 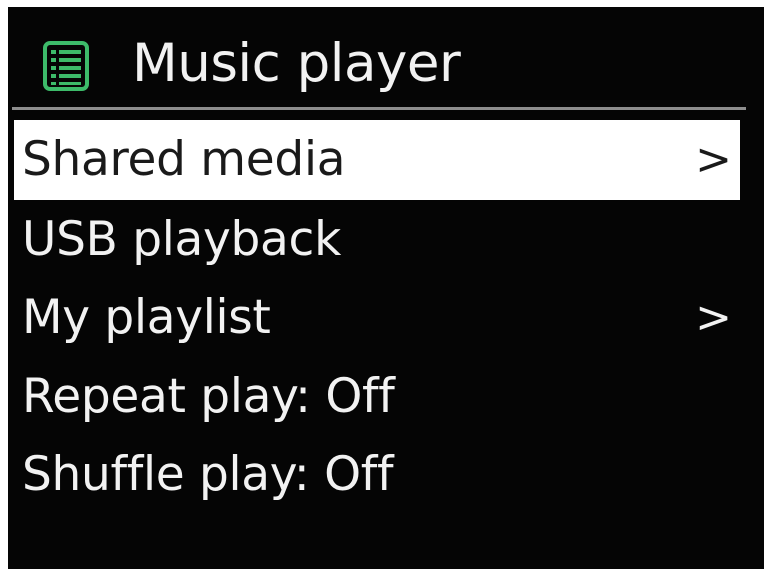 I want to click on menu-item-usb-playback: USB playback, so click(x=377, y=240).